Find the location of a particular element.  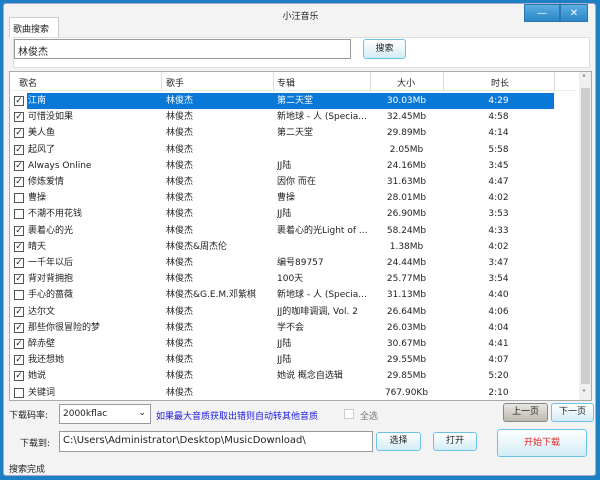

size: 25.77Mb is located at coordinates (406, 279).